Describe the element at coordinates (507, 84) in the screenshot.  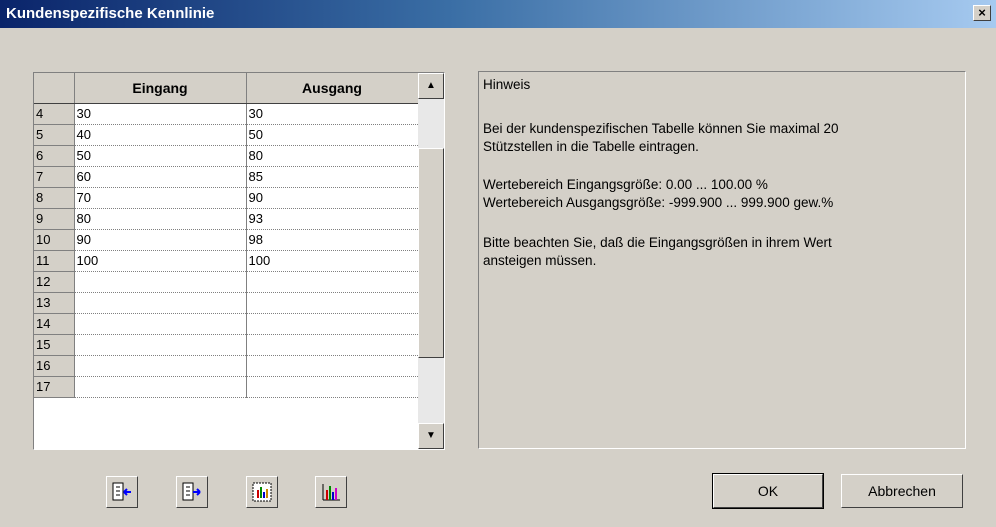
I see `hint-heading: Hinweis` at that location.